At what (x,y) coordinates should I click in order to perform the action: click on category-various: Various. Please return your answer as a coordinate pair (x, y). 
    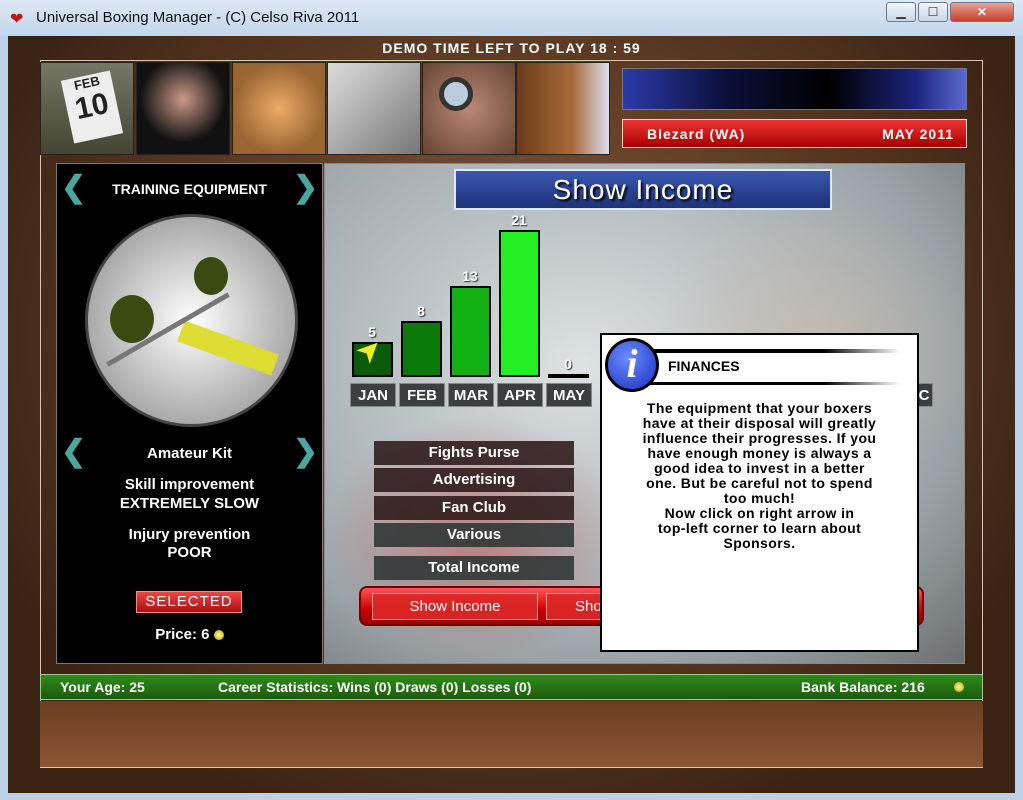
    Looking at the image, I should click on (474, 535).